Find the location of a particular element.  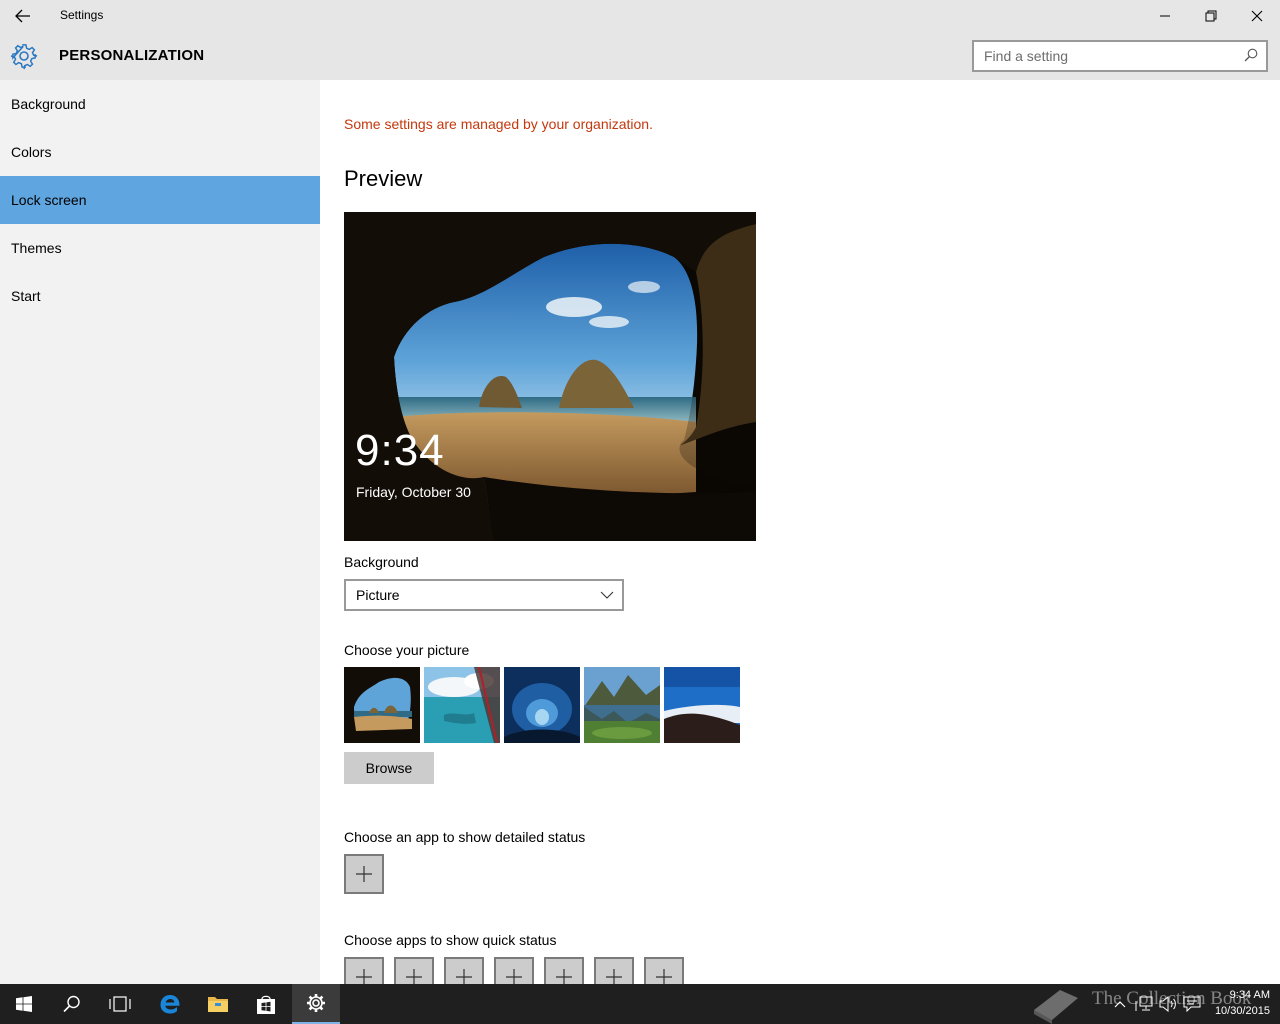

quick-status-label: Choose apps to show quick status is located at coordinates (450, 940).